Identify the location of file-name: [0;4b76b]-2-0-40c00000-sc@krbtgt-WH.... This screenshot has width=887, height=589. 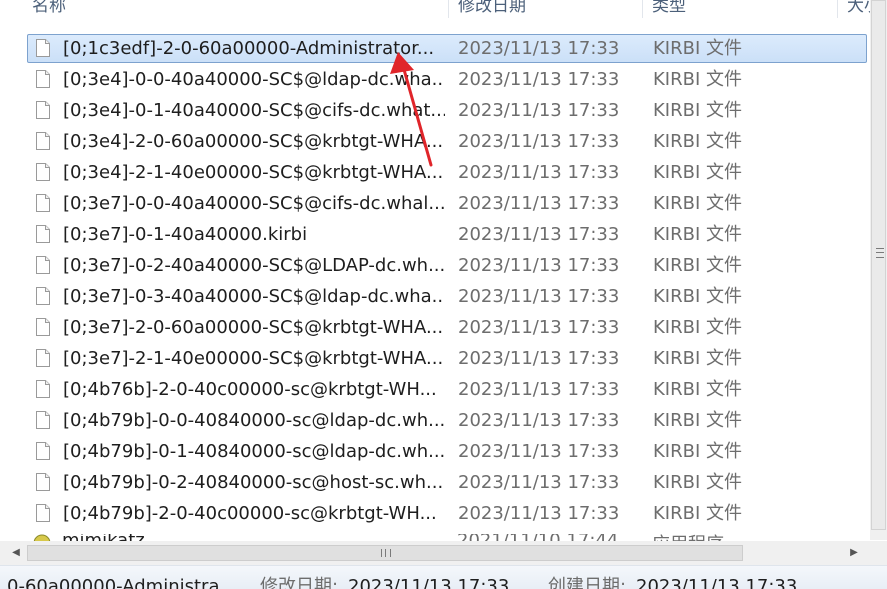
(250, 389).